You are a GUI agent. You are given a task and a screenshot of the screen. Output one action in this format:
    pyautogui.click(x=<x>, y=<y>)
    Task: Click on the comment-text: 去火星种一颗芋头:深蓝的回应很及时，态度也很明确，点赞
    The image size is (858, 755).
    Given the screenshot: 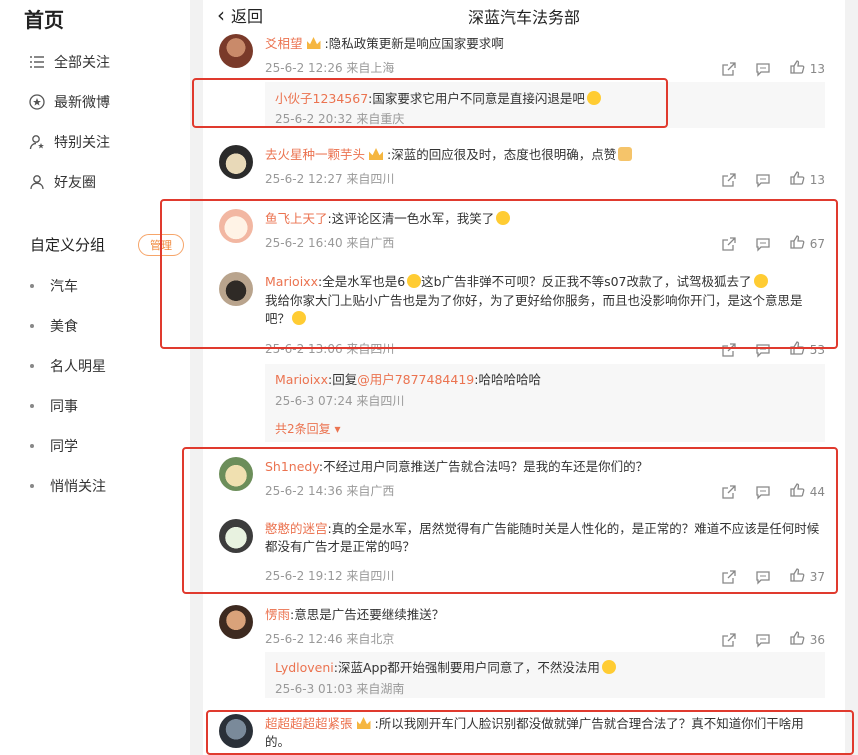 What is the action you would take?
    pyautogui.click(x=449, y=155)
    